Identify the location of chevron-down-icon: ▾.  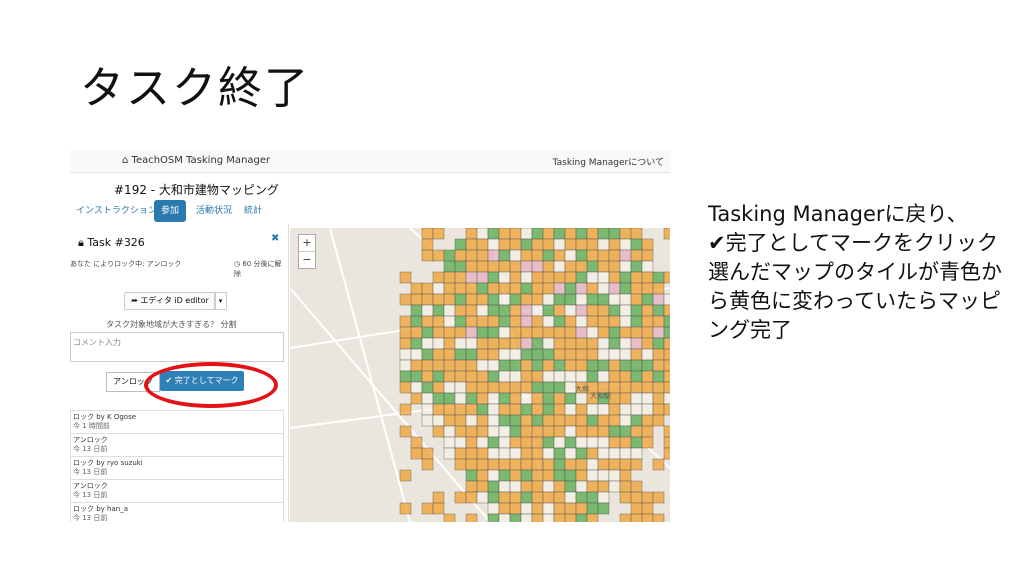
(220, 301).